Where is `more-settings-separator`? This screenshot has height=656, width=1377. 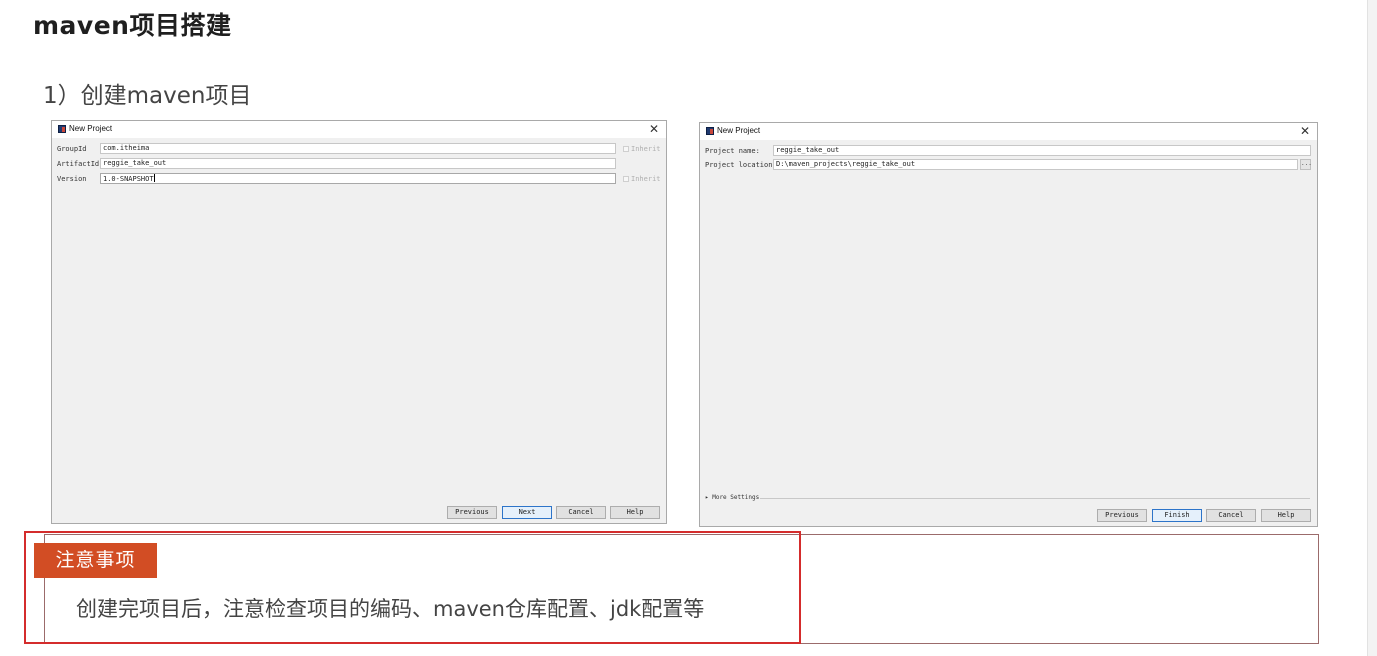
more-settings-separator is located at coordinates (1035, 498).